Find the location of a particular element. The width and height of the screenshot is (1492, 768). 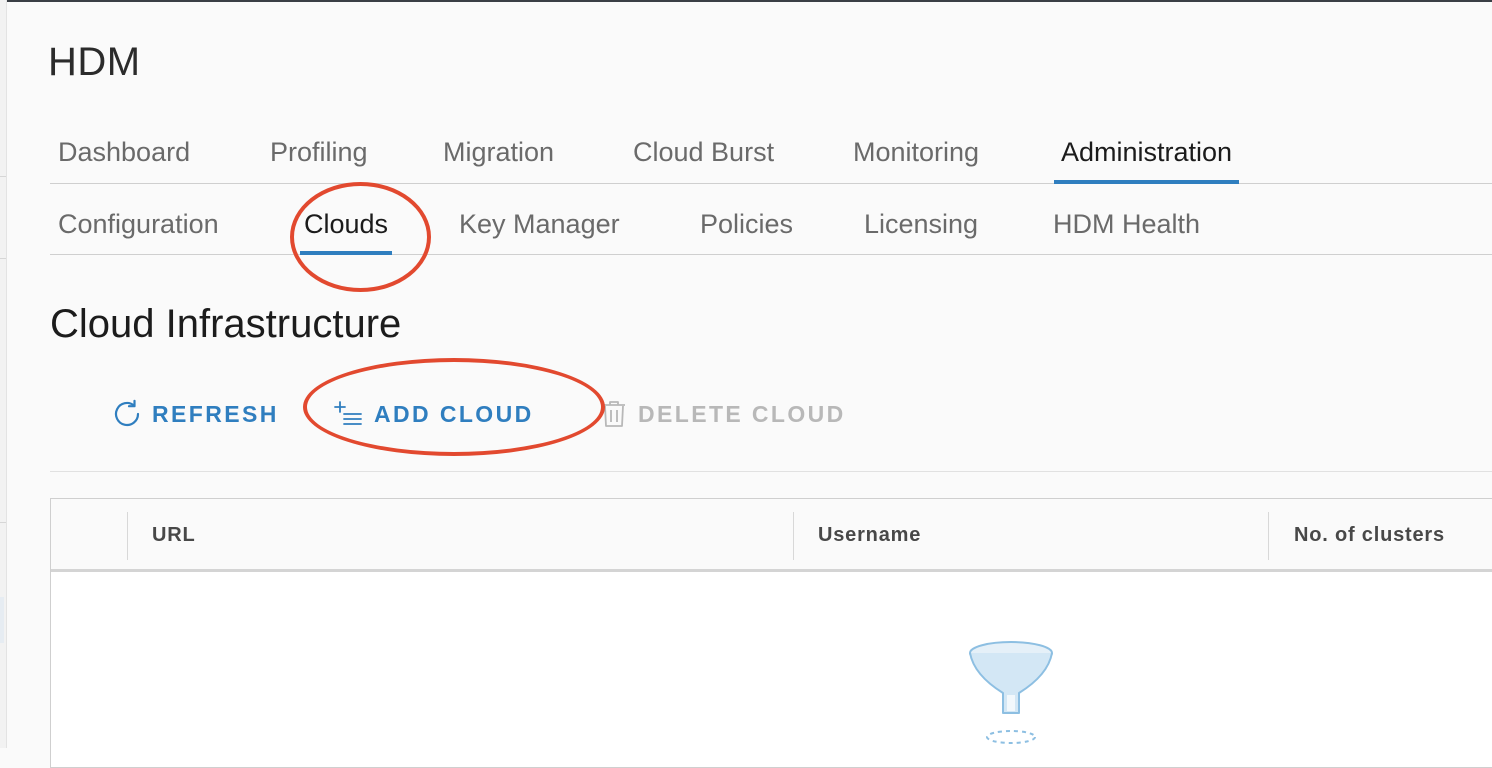

subtab-key-manager: Key Manager is located at coordinates (539, 226).